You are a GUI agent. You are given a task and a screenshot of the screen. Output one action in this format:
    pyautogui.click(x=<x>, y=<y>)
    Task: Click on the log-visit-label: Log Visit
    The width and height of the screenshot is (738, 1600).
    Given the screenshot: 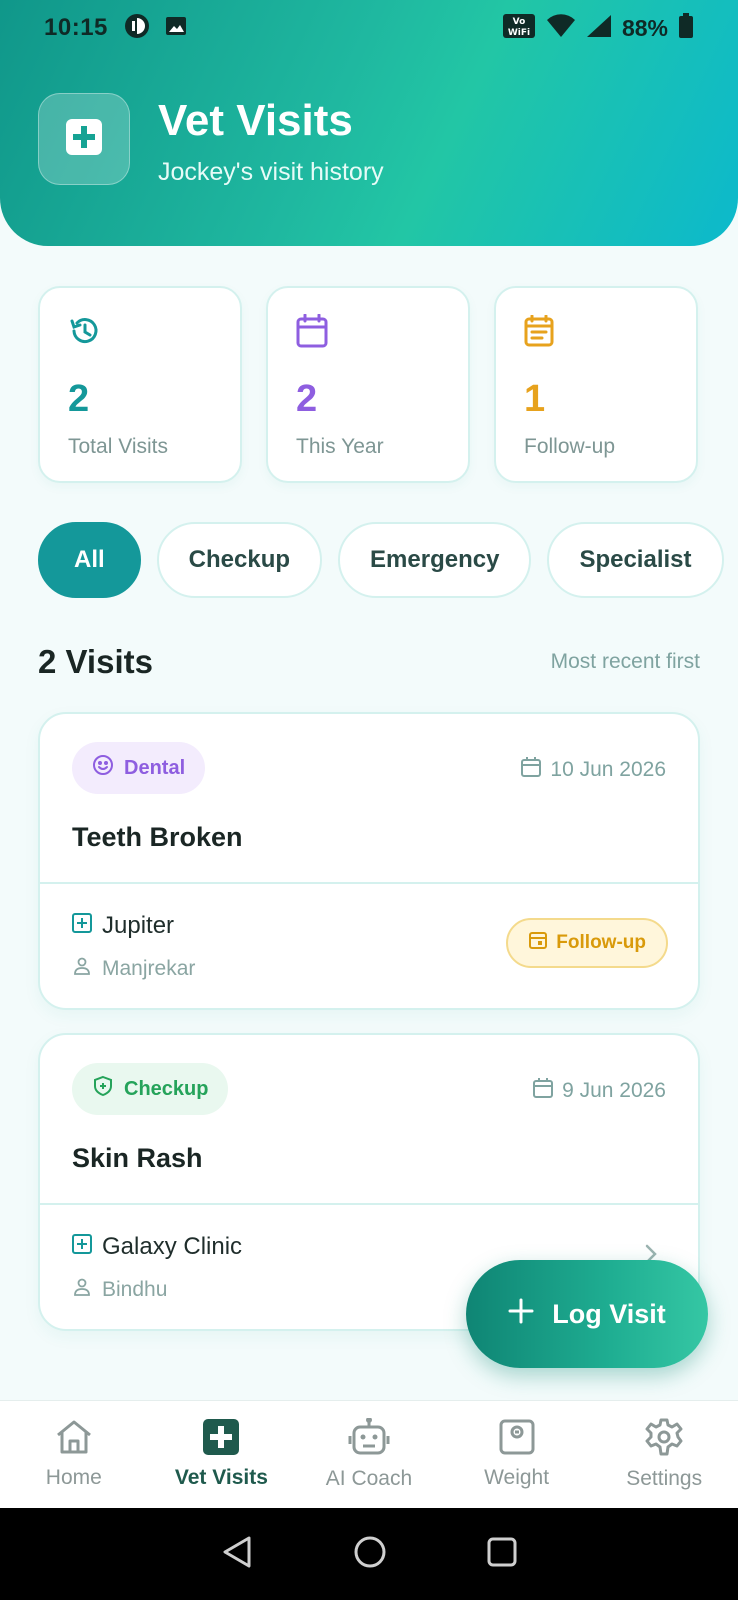 What is the action you would take?
    pyautogui.click(x=609, y=1313)
    